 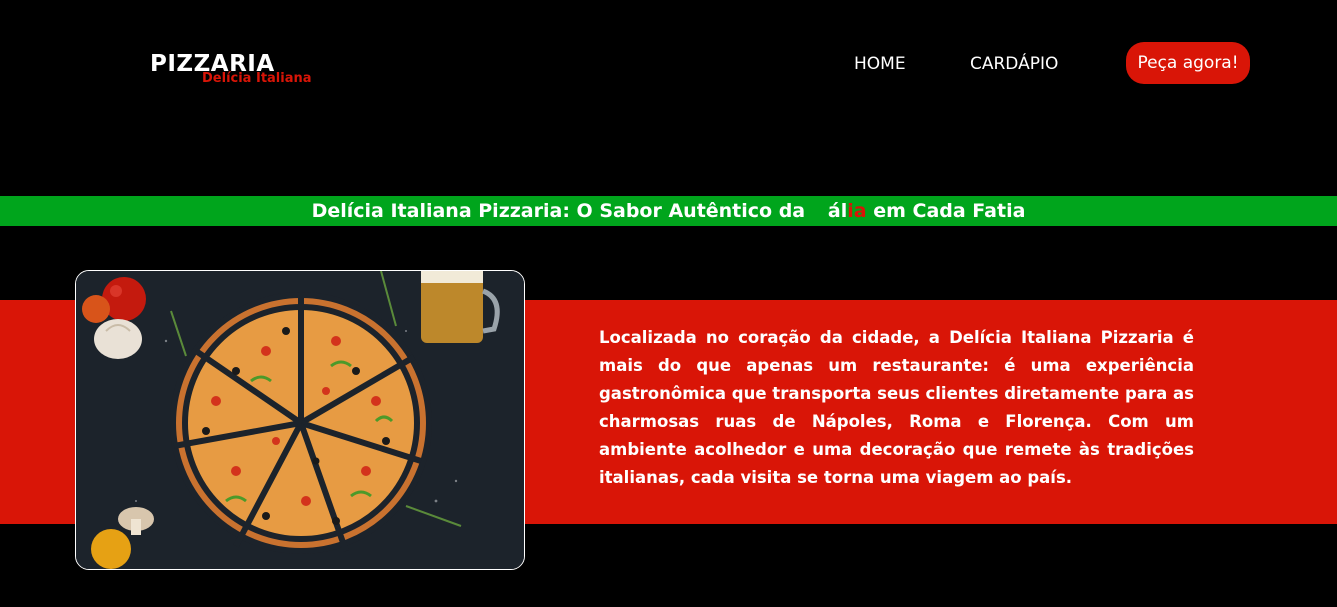 What do you see at coordinates (880, 64) in the screenshot?
I see `nav-home-link: HOME` at bounding box center [880, 64].